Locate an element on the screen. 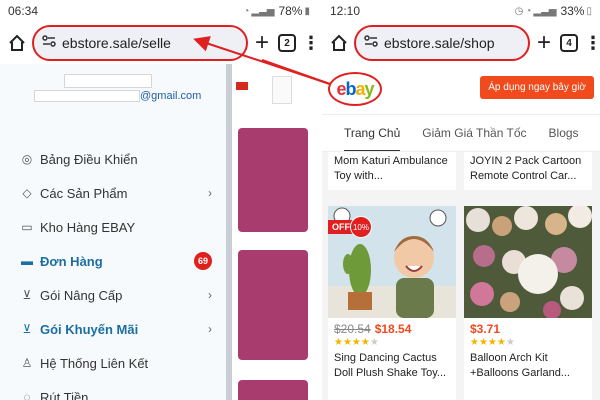  battery-icon: ▯ is located at coordinates (589, 11).